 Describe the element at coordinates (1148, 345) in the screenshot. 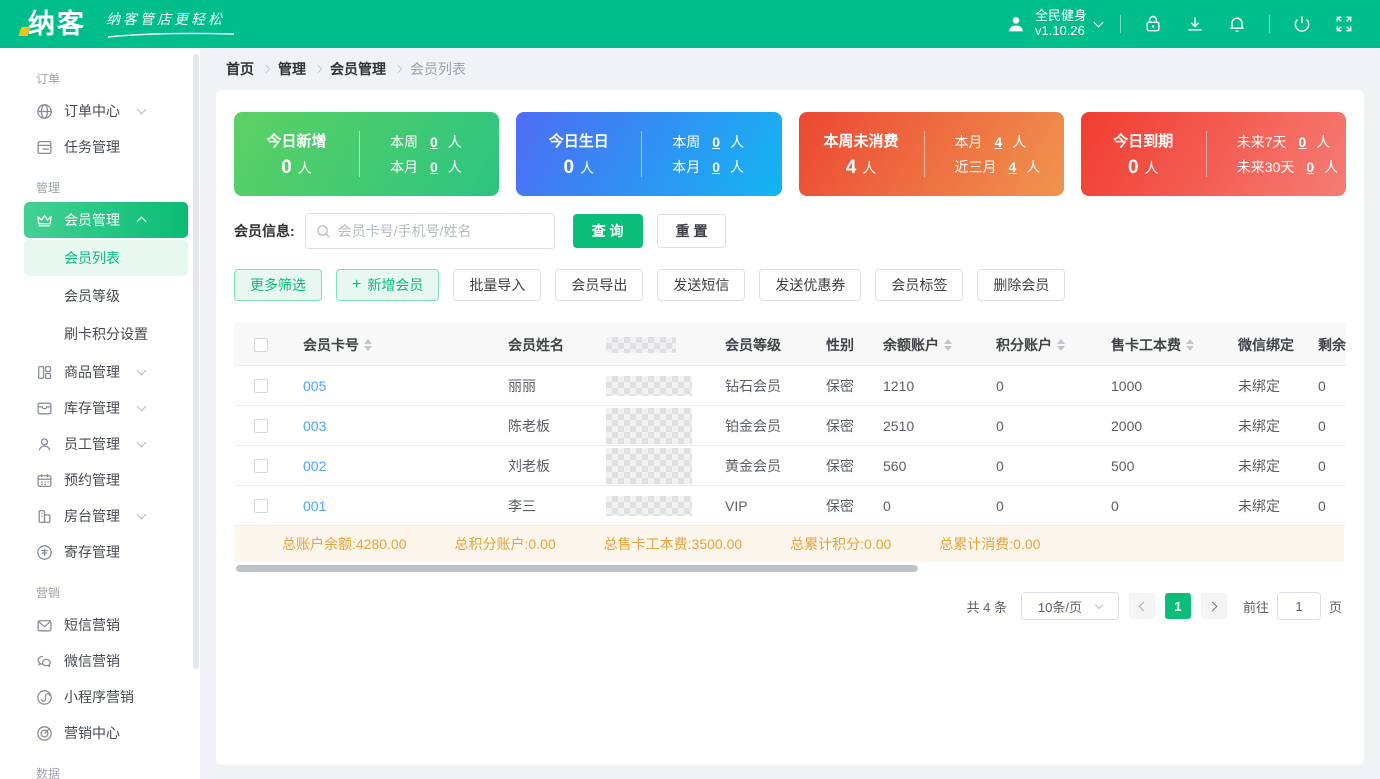

I see `column-header-card-fee: 售卡工本费` at that location.